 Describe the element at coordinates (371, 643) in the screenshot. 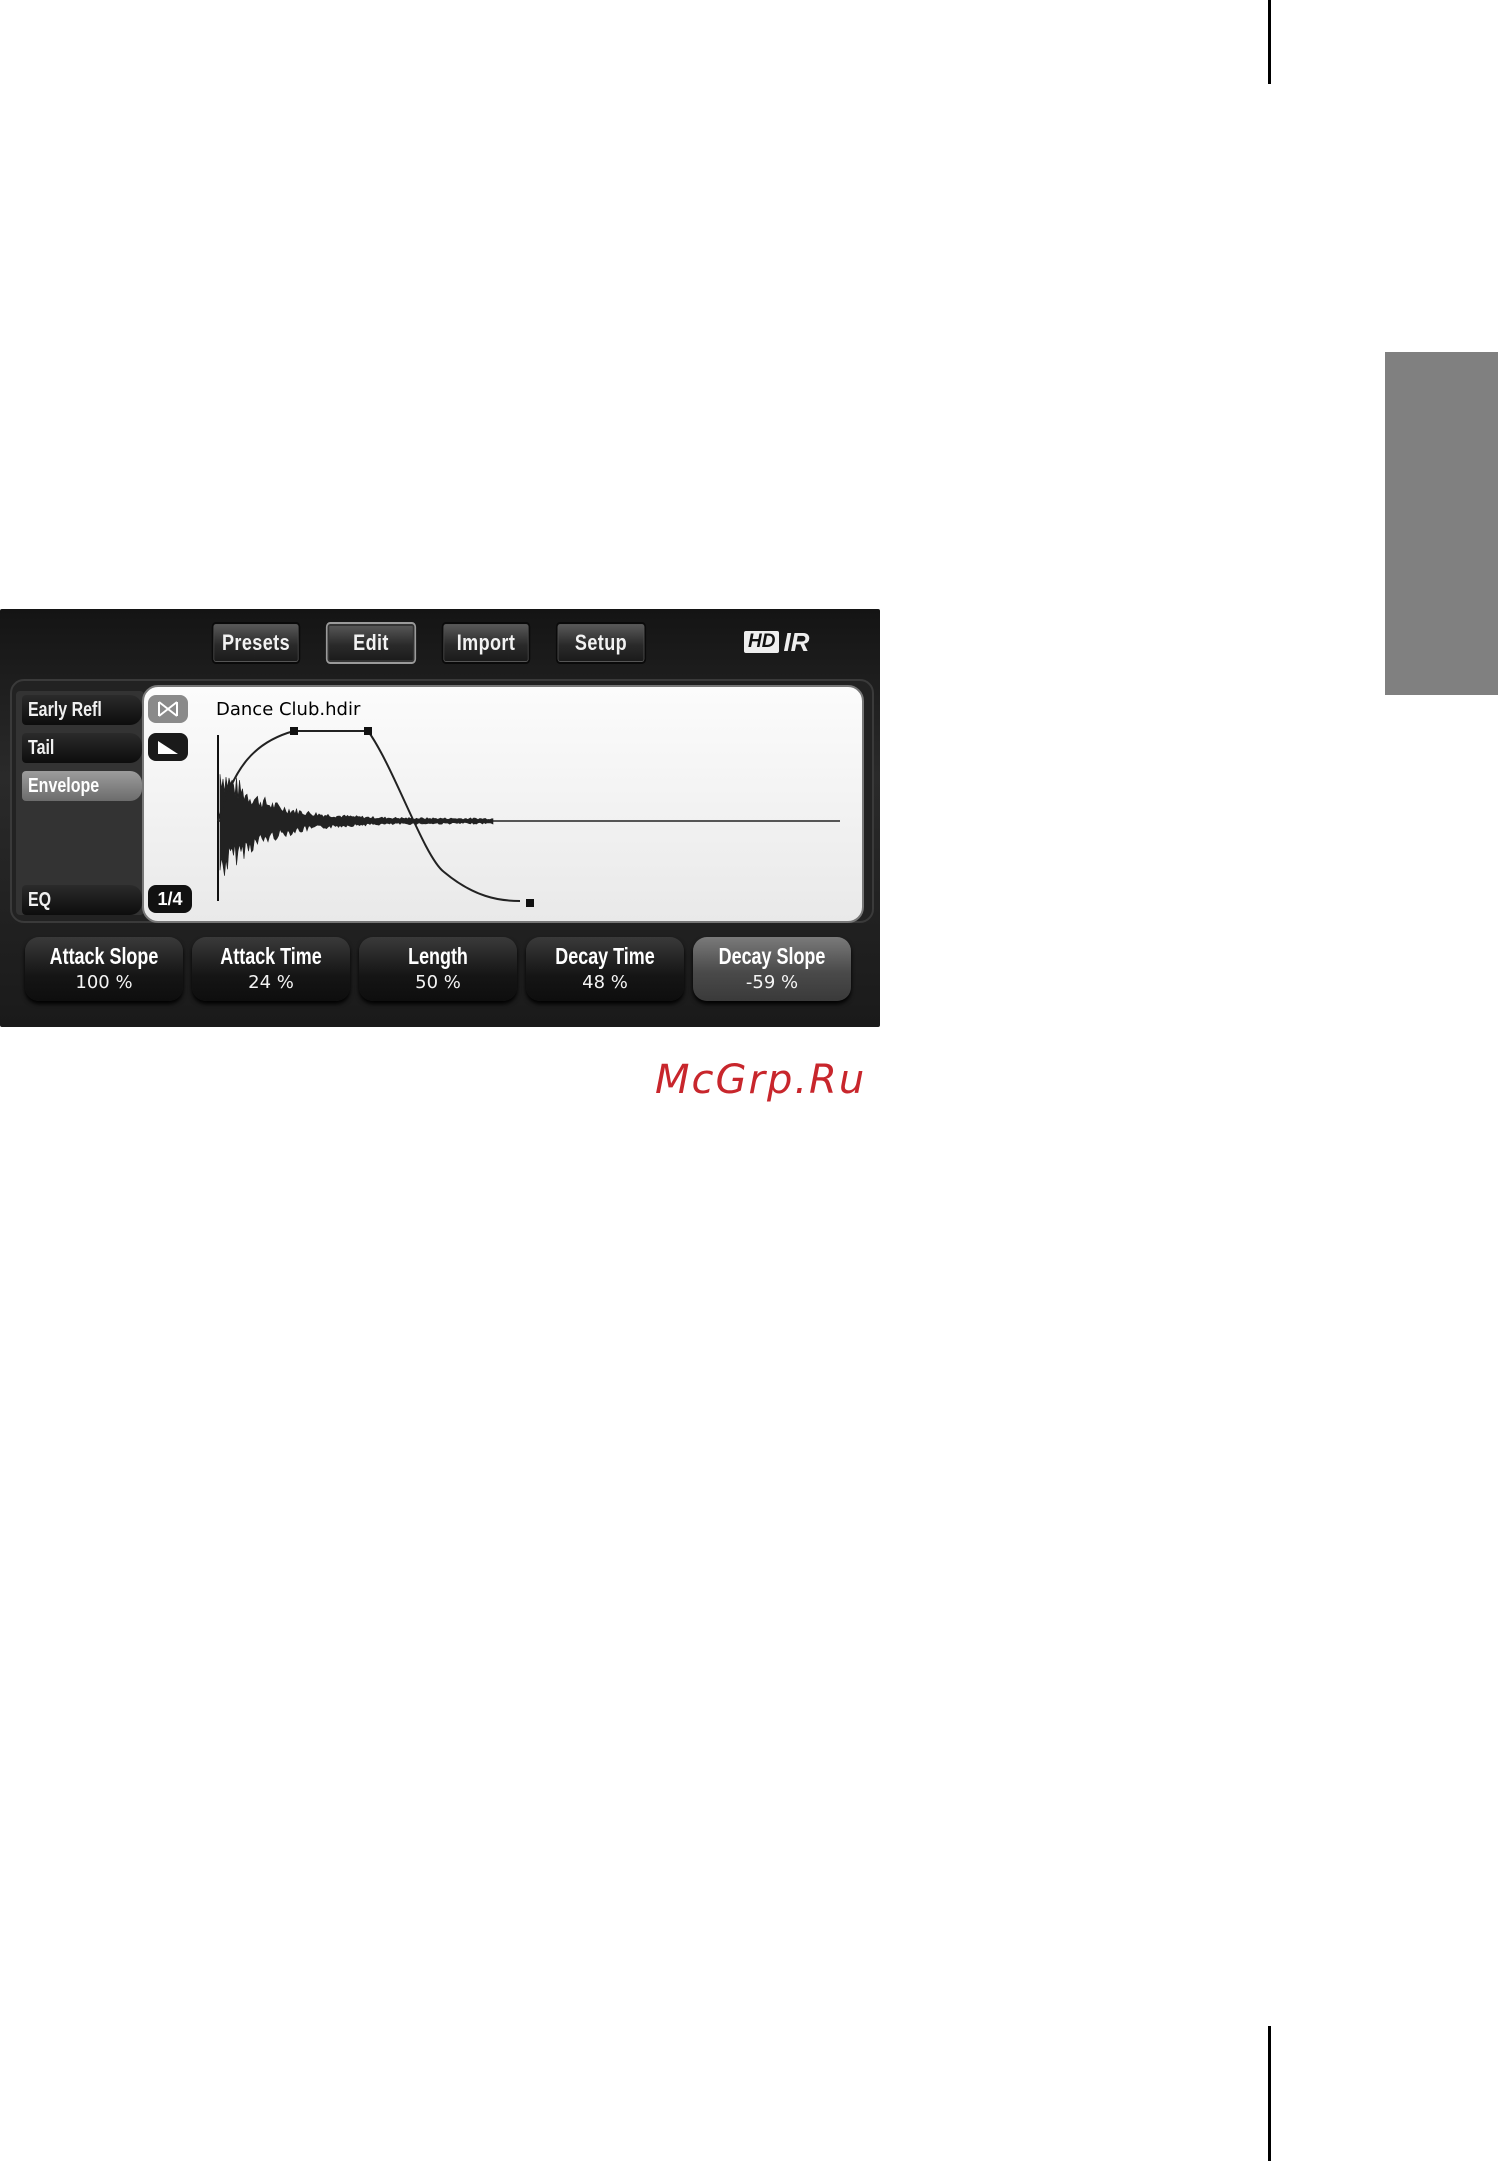

I see `edit-button: Edit` at that location.